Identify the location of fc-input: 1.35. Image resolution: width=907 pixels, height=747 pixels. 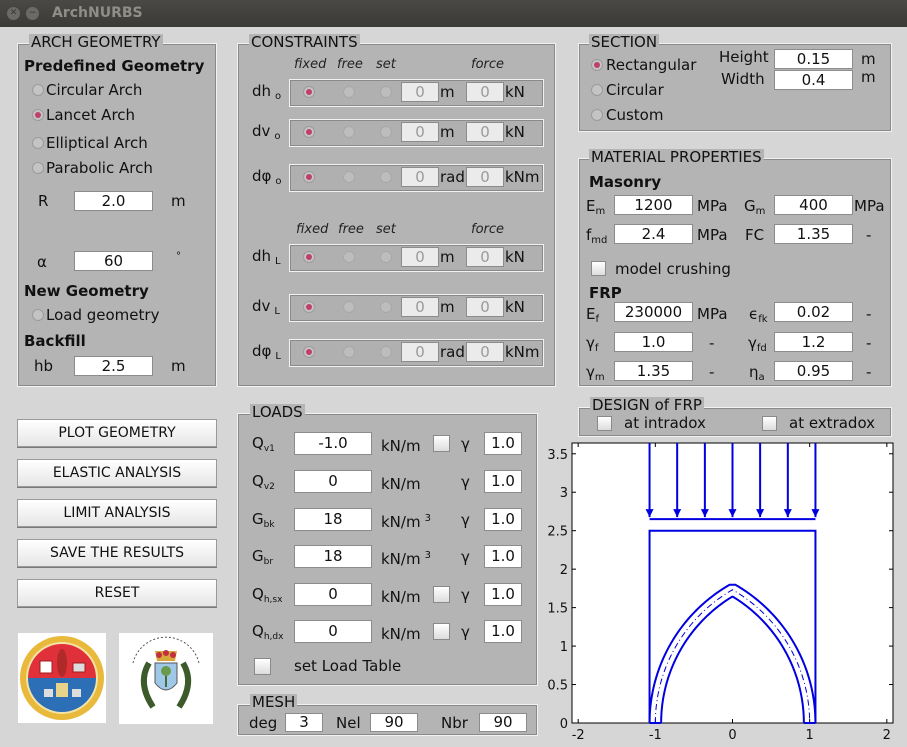
(813, 234).